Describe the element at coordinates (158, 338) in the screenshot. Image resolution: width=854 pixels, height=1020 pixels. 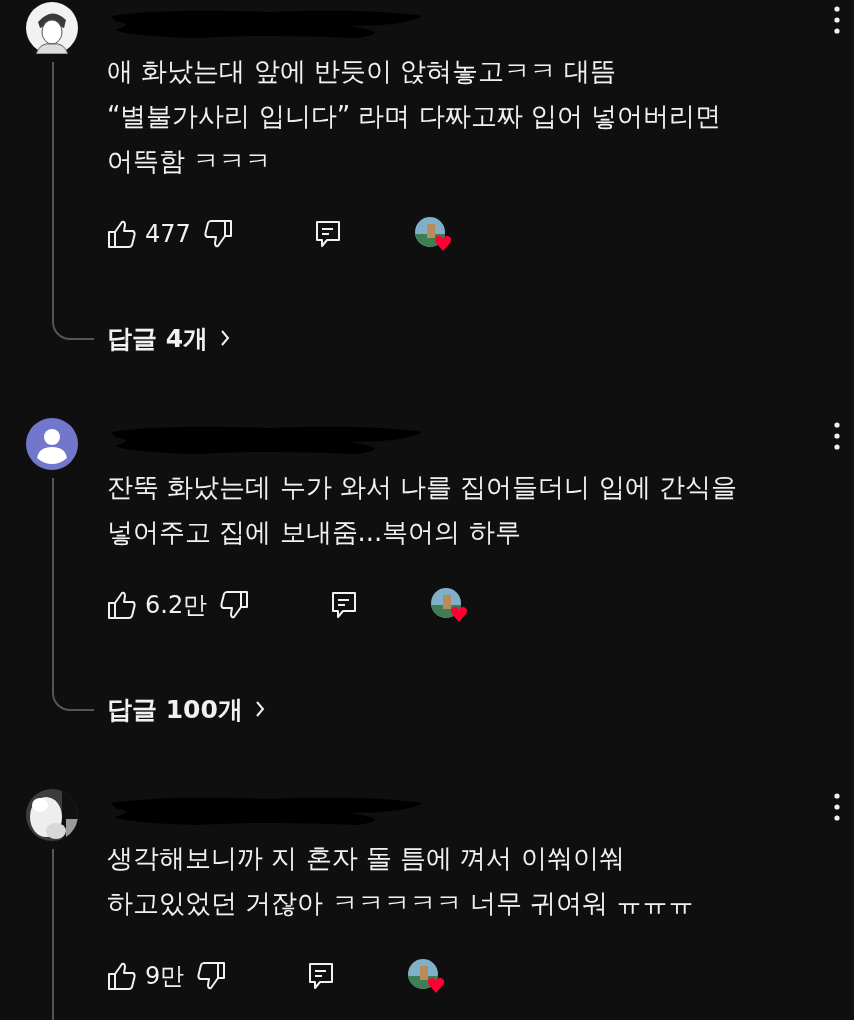
I see `replies-button: 답글 4개` at that location.